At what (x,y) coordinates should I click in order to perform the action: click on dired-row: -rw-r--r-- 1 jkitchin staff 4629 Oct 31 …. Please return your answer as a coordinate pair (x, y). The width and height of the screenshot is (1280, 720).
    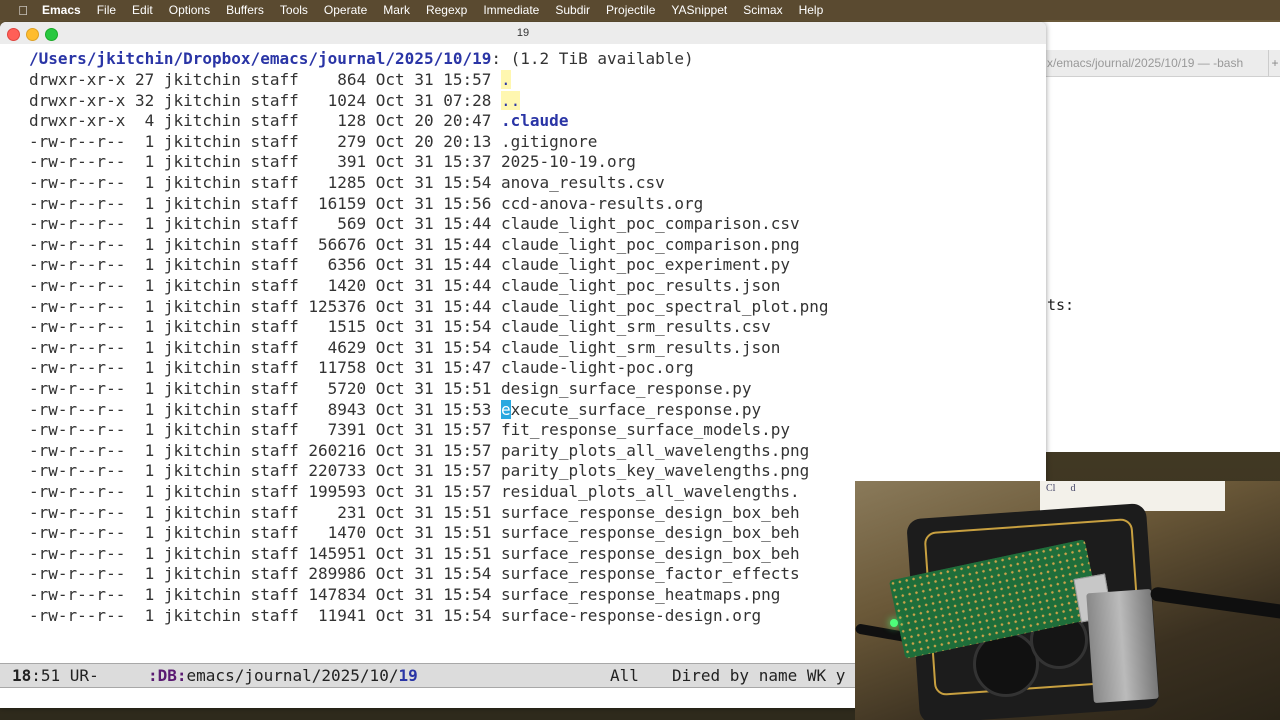
    Looking at the image, I should click on (404, 348).